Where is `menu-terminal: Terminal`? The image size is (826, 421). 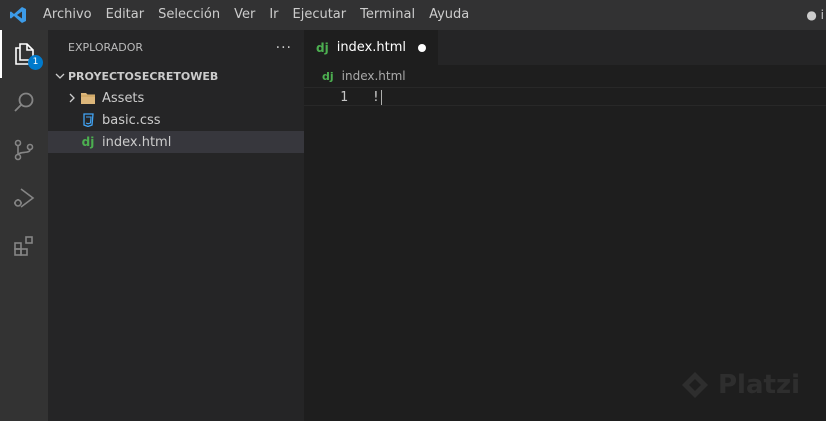 menu-terminal: Terminal is located at coordinates (387, 15).